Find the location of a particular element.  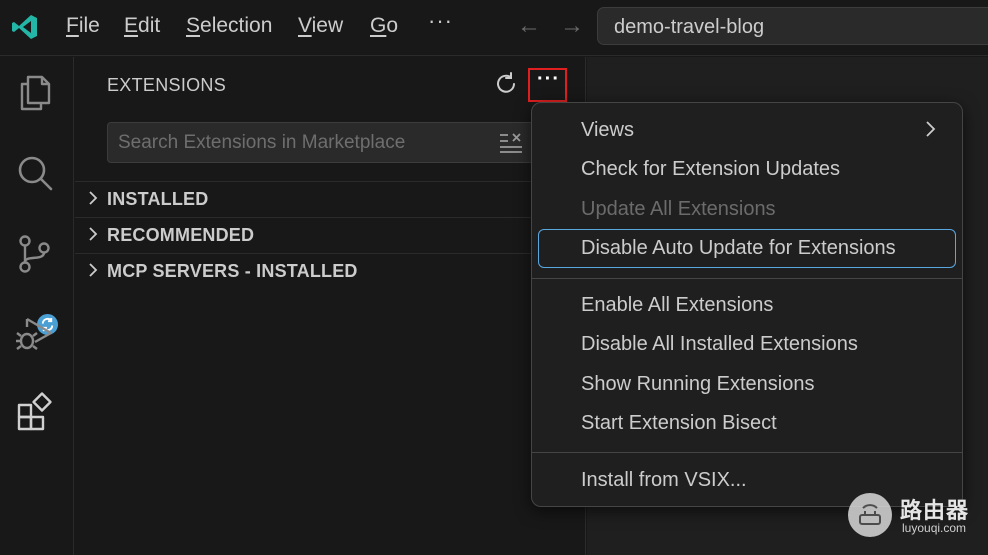

sidebar-title: EXTENSIONS is located at coordinates (167, 85).